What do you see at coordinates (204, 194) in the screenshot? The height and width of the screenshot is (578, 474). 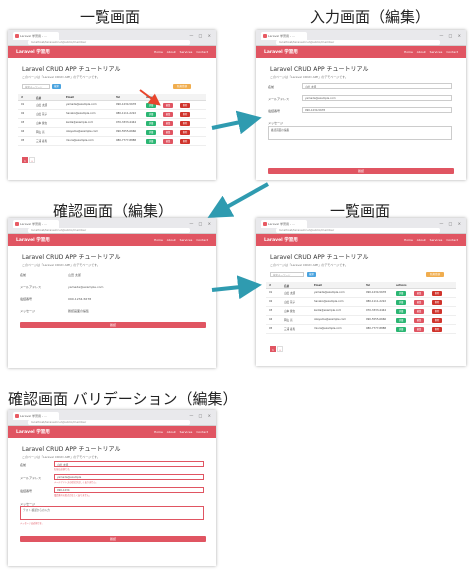 I see `flow-arrows` at bounding box center [204, 194].